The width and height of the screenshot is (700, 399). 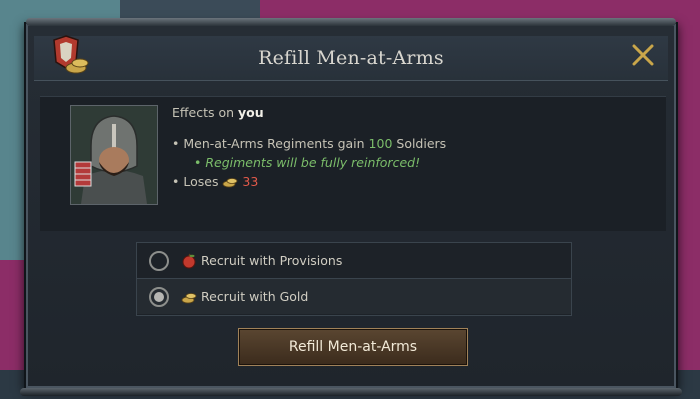 I want to click on effects-target: you, so click(x=251, y=112).